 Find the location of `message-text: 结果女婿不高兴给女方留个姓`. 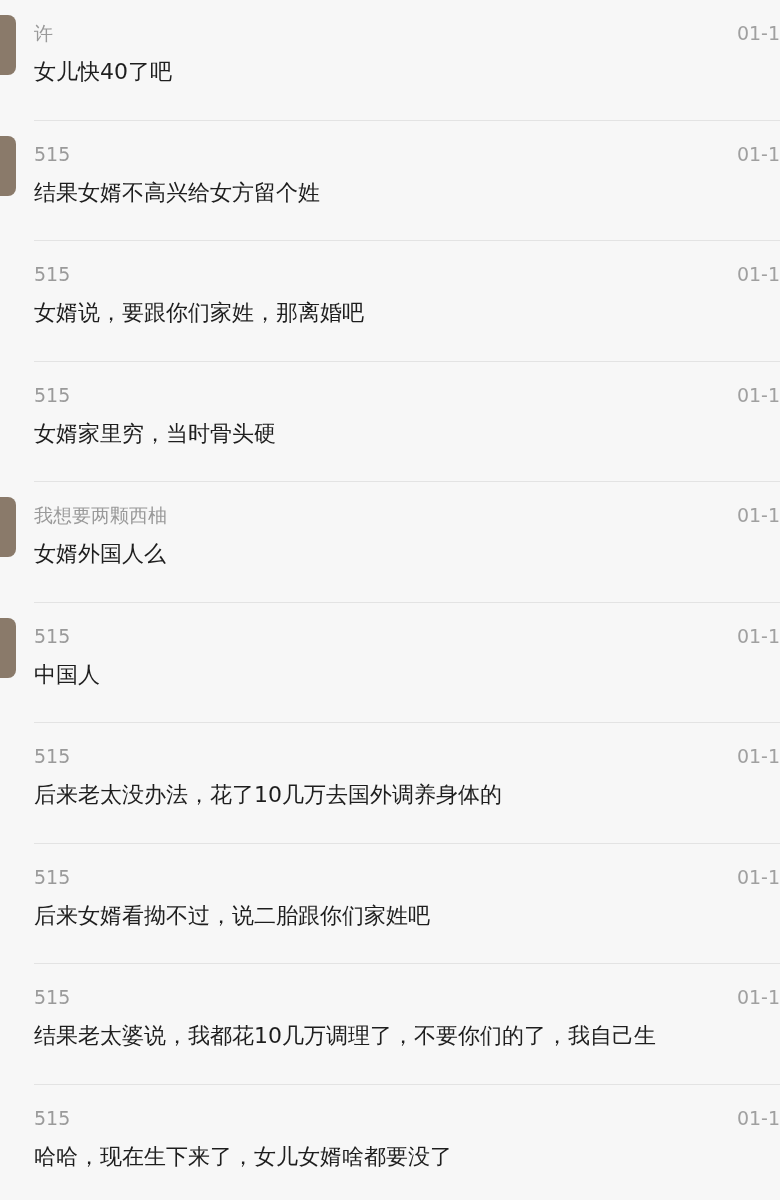

message-text: 结果女婿不高兴给女方留个姓 is located at coordinates (177, 192).